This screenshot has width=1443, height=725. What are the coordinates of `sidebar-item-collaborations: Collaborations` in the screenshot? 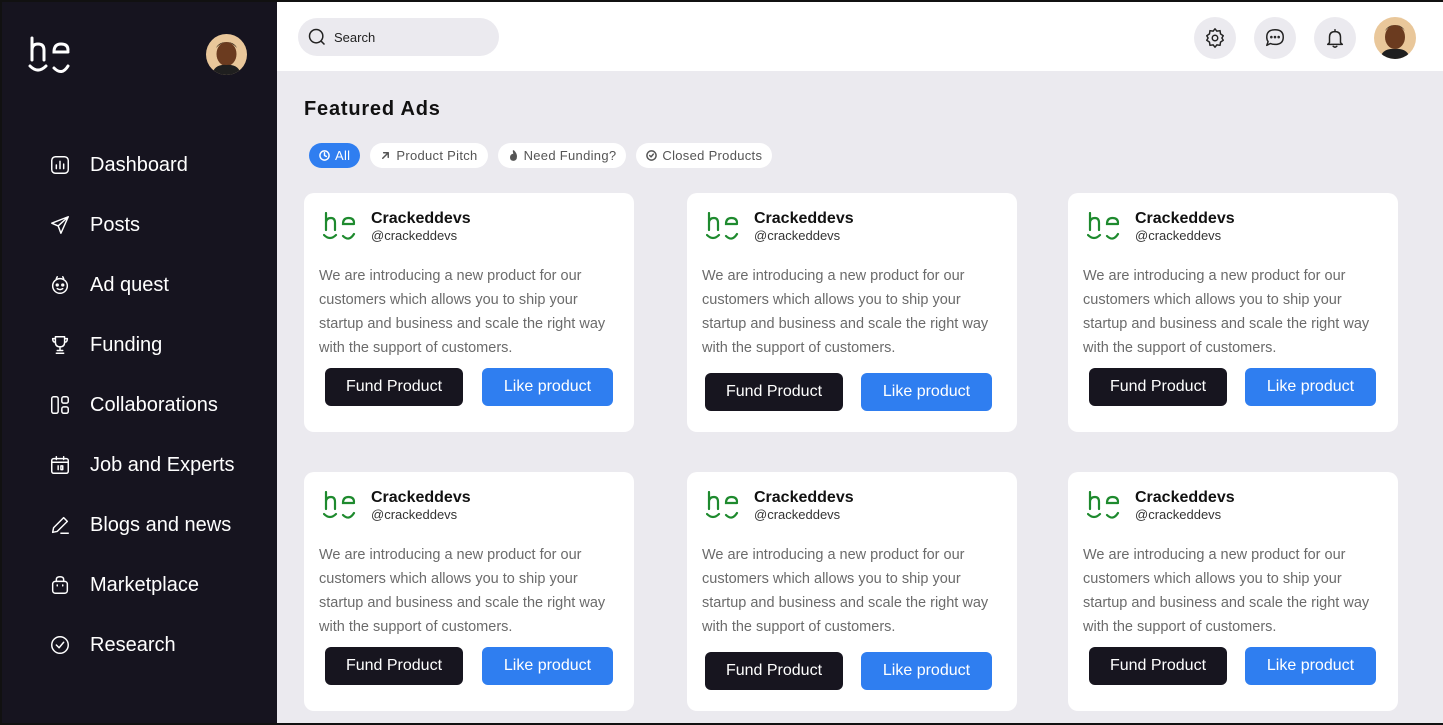 It's located at (141, 405).